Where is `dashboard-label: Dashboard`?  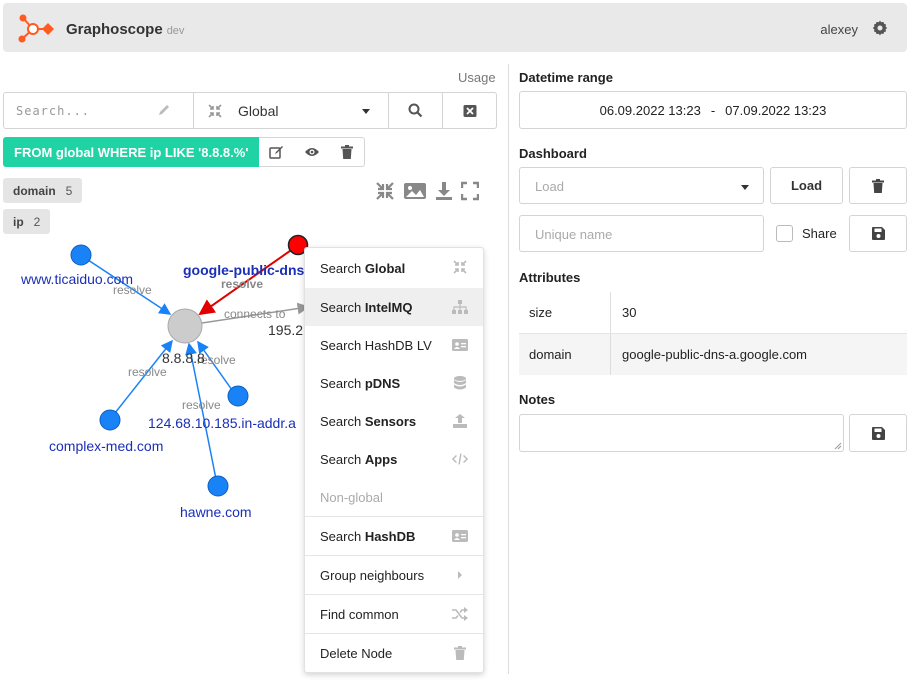
dashboard-label: Dashboard is located at coordinates (553, 153).